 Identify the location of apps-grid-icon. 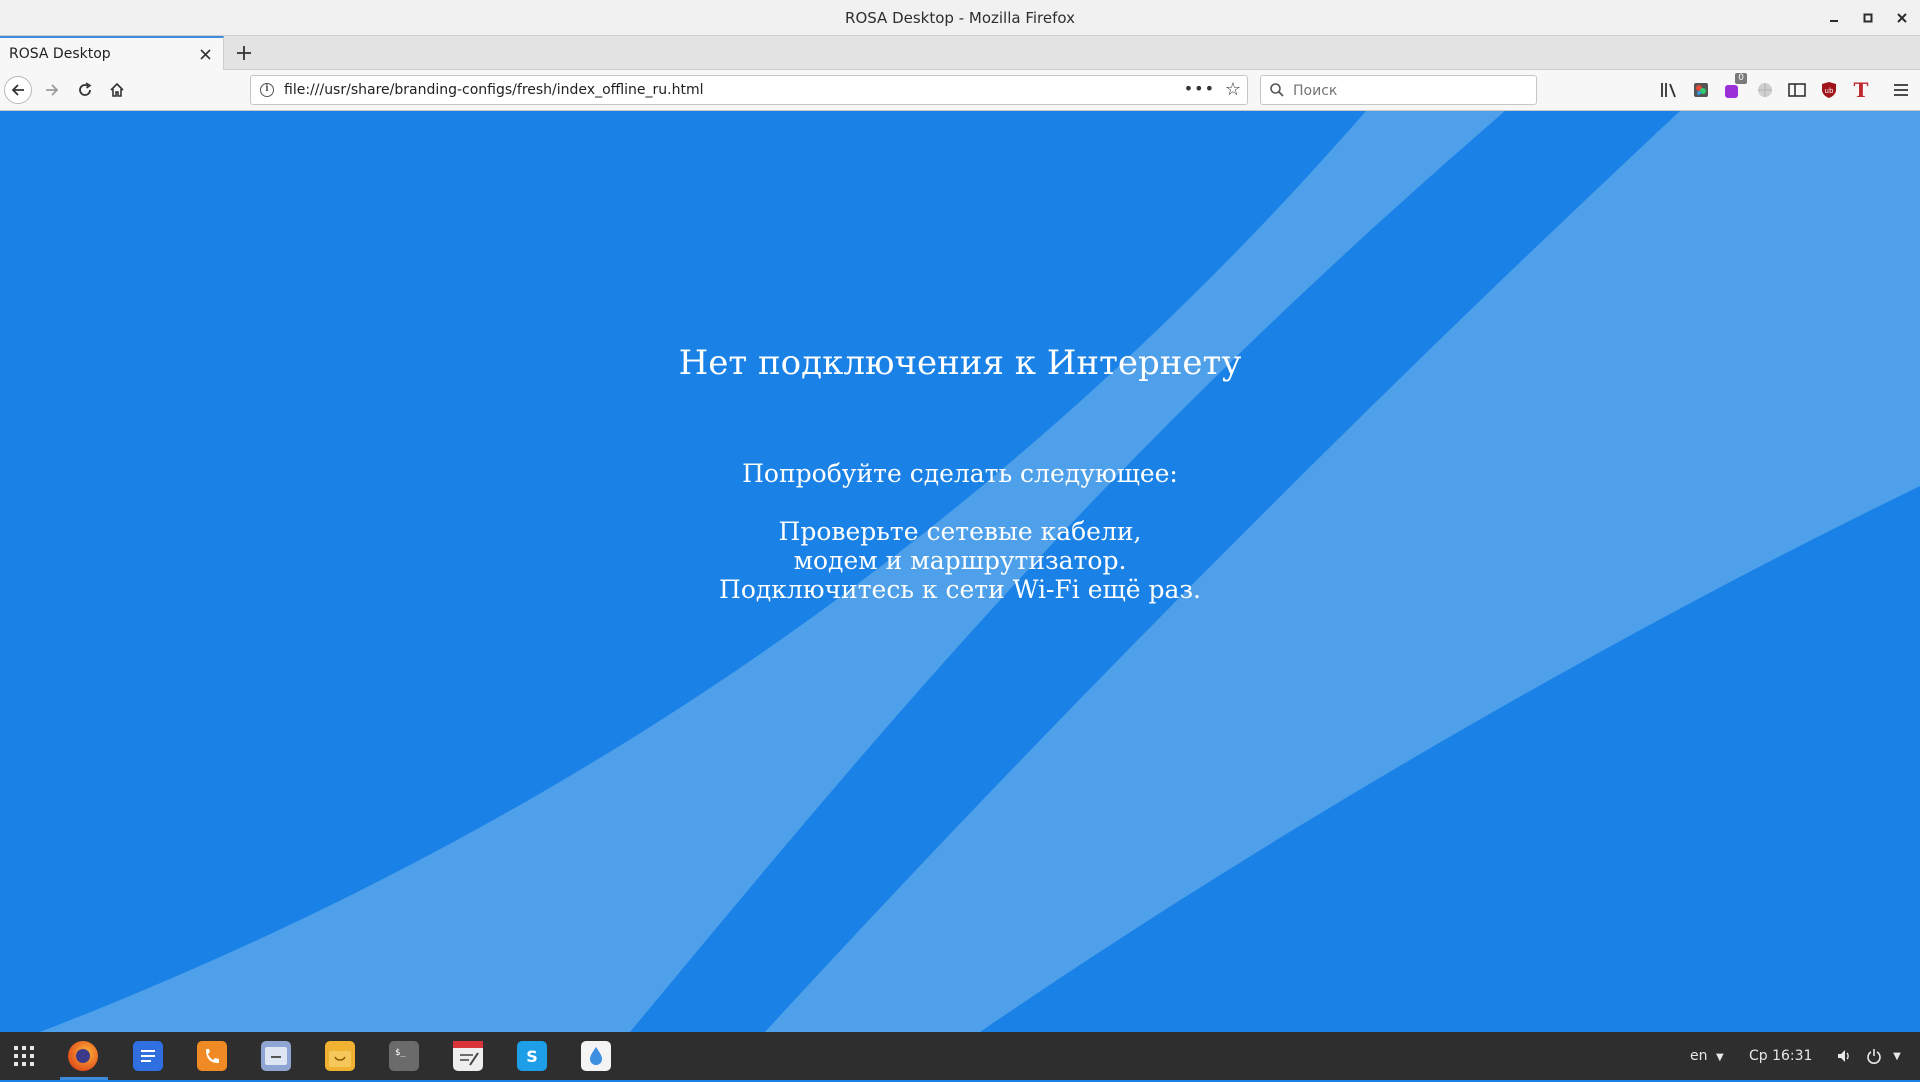
(24, 1056).